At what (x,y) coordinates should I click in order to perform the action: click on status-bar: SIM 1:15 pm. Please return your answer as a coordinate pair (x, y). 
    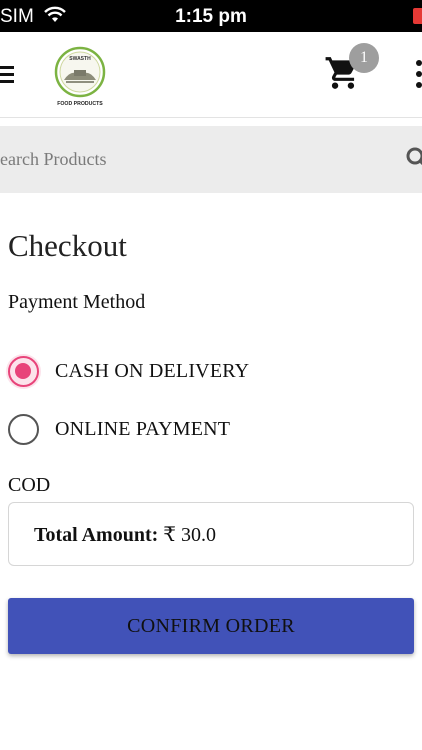
    Looking at the image, I should click on (211, 16).